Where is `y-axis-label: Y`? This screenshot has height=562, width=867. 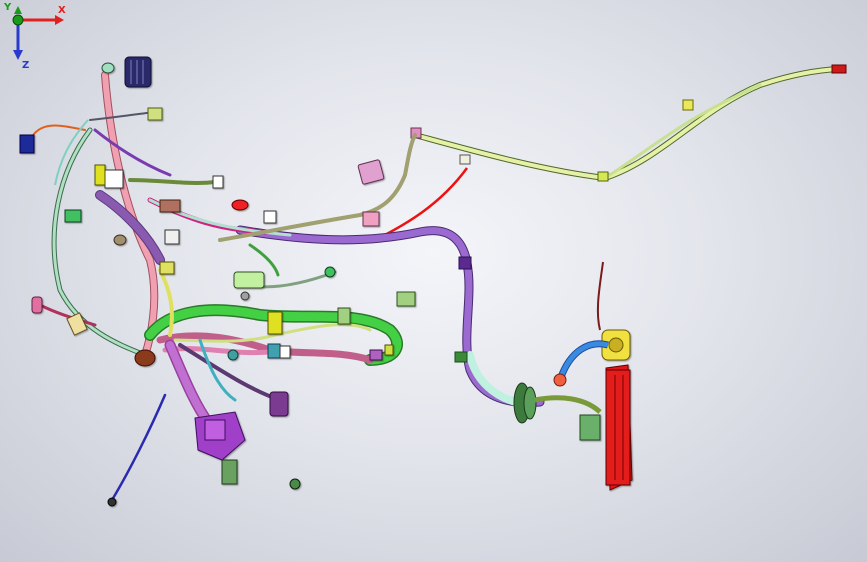
y-axis-label: Y is located at coordinates (7, 7).